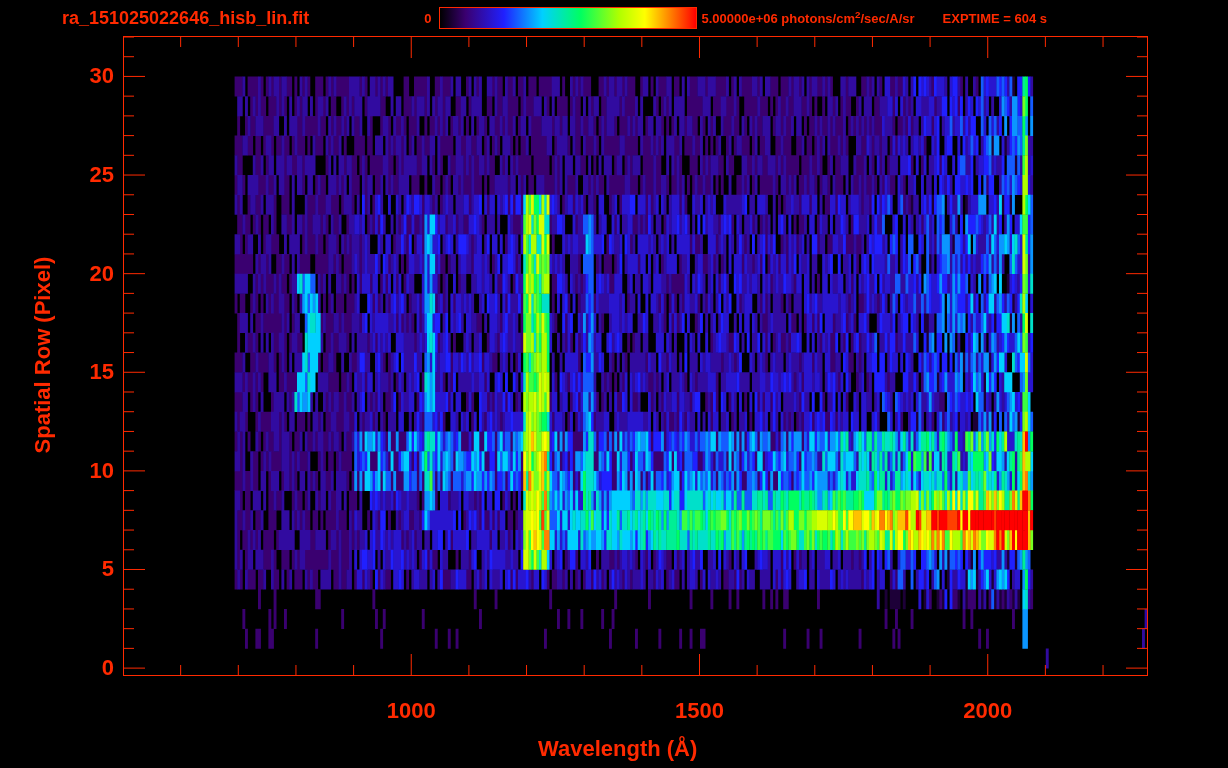  What do you see at coordinates (101, 372) in the screenshot?
I see `y-tick-label: 15` at bounding box center [101, 372].